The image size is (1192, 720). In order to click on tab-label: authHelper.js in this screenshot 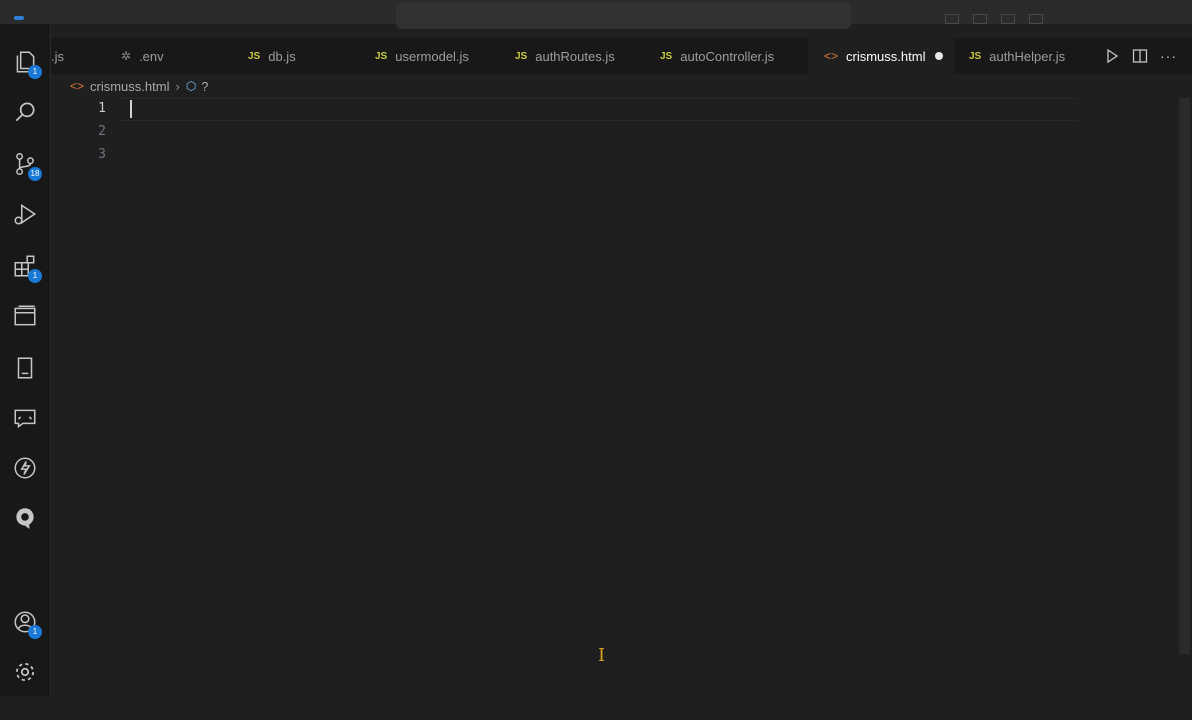, I will do `click(1027, 56)`.